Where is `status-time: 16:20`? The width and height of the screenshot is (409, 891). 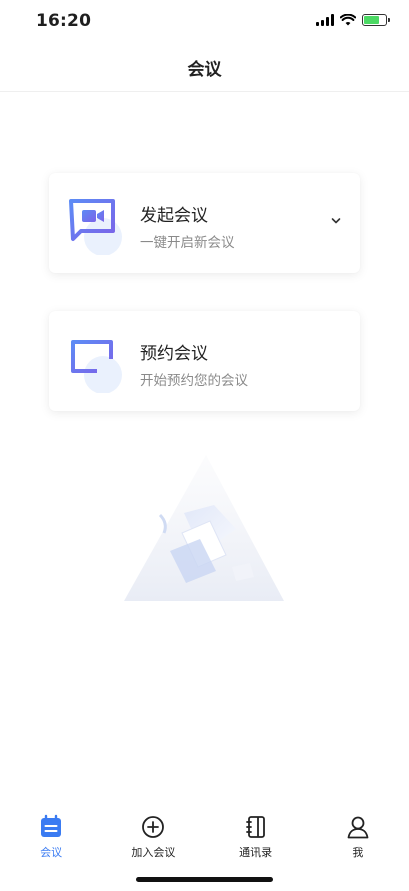
status-time: 16:20 is located at coordinates (64, 21).